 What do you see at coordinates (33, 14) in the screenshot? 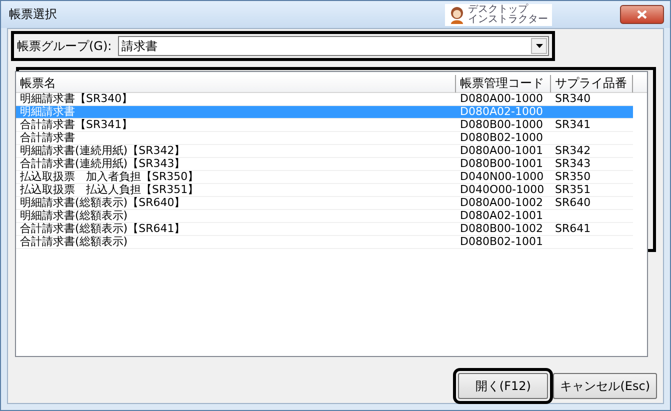
I see `window-title: 帳票選択` at bounding box center [33, 14].